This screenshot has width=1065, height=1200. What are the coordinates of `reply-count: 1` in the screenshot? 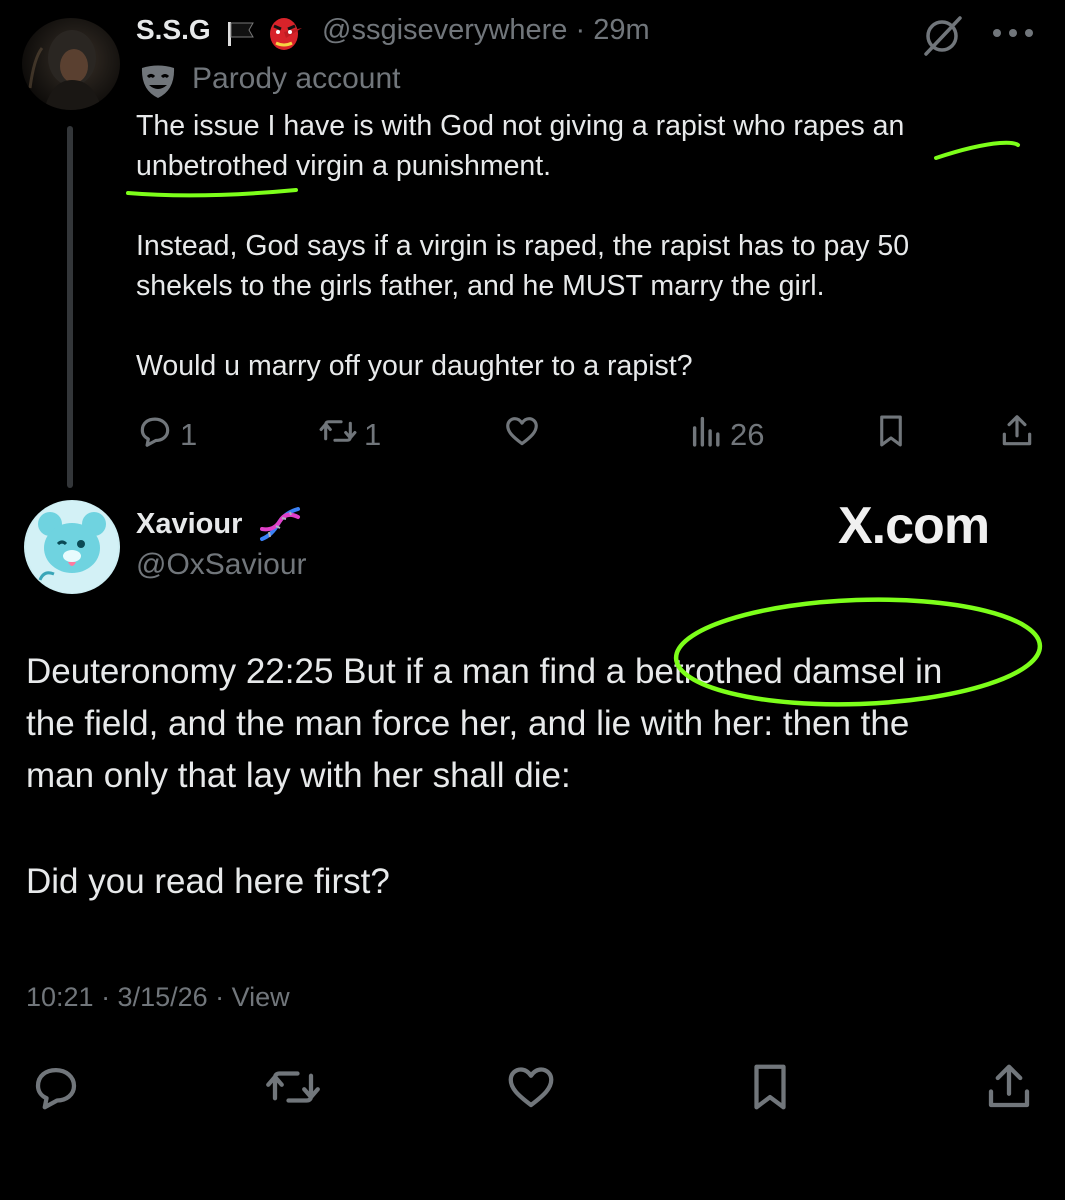 It's located at (189, 434).